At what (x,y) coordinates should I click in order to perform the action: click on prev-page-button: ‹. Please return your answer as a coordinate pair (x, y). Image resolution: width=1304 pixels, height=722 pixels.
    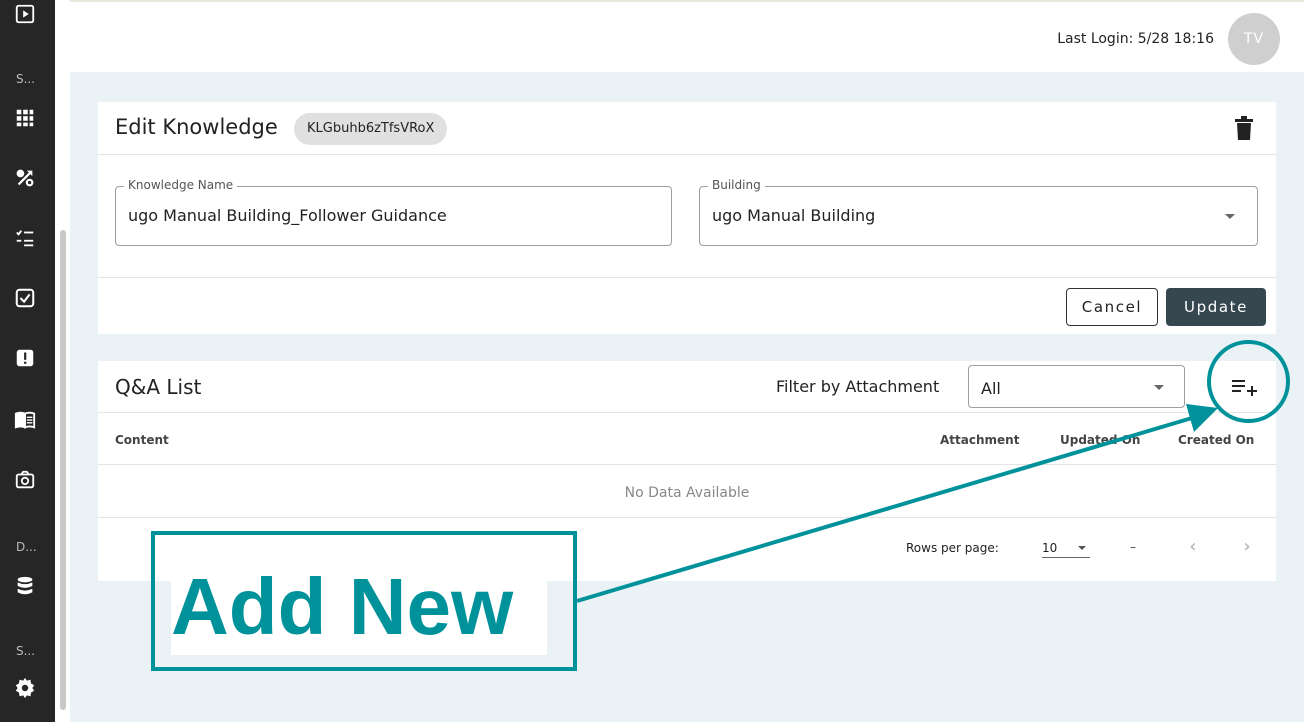
    Looking at the image, I should click on (1193, 548).